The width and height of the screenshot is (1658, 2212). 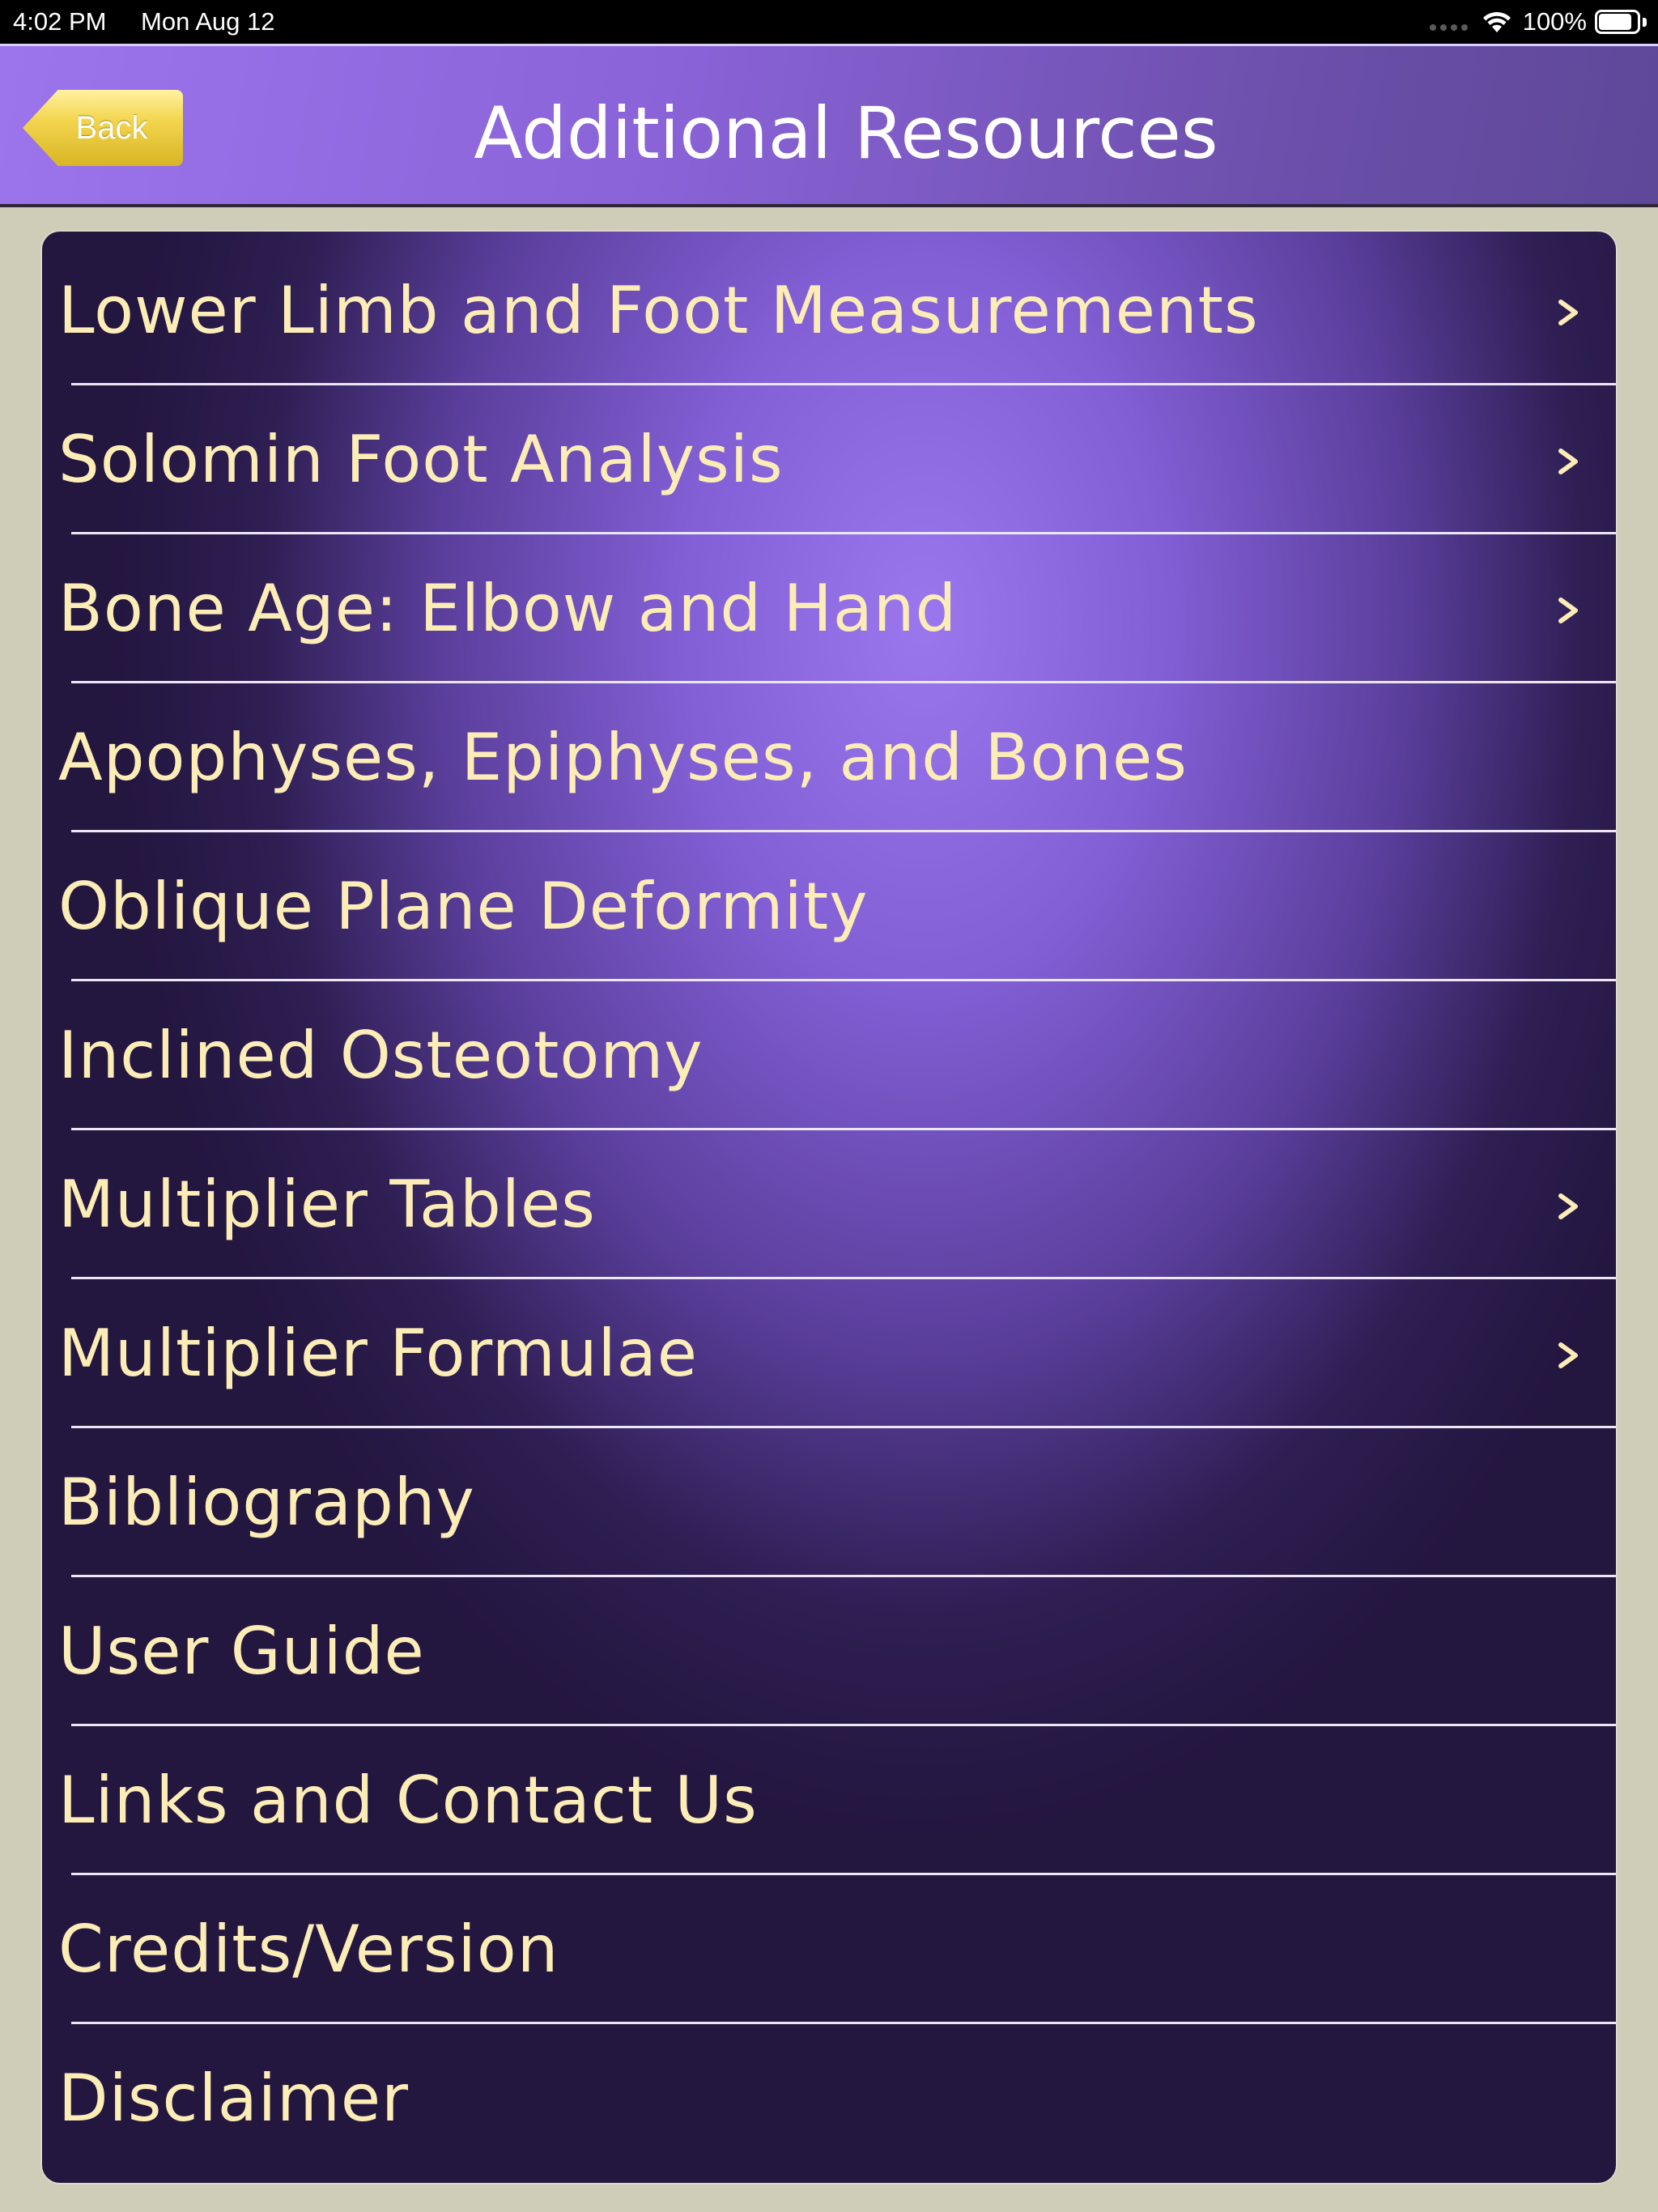 I want to click on cellular-signal-icon, so click(x=1448, y=28).